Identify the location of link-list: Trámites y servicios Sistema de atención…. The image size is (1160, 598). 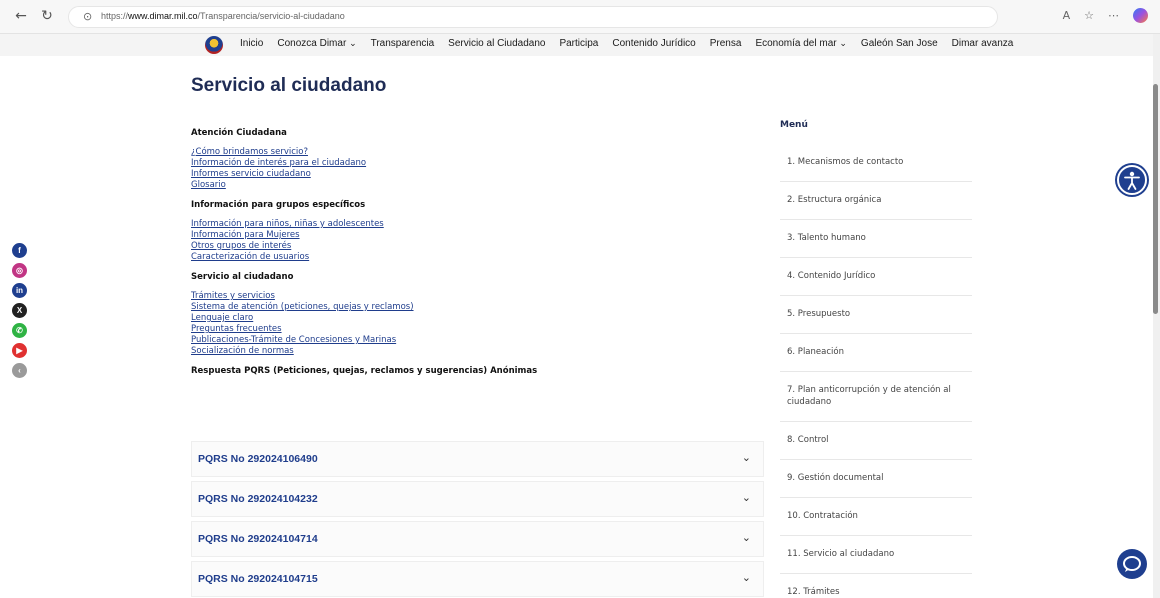
(481, 324).